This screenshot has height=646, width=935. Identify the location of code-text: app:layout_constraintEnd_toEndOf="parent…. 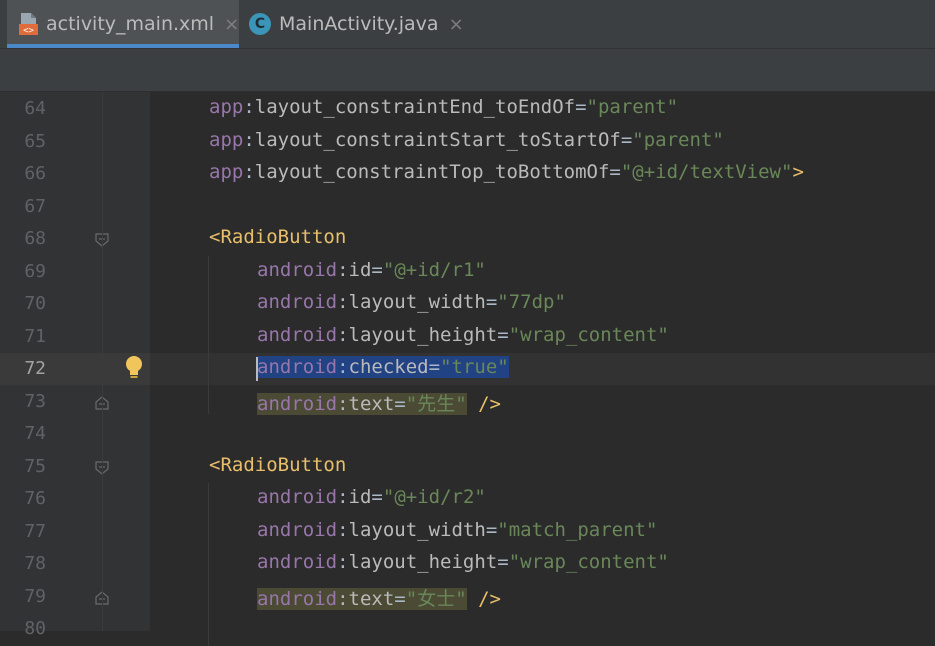
(443, 107).